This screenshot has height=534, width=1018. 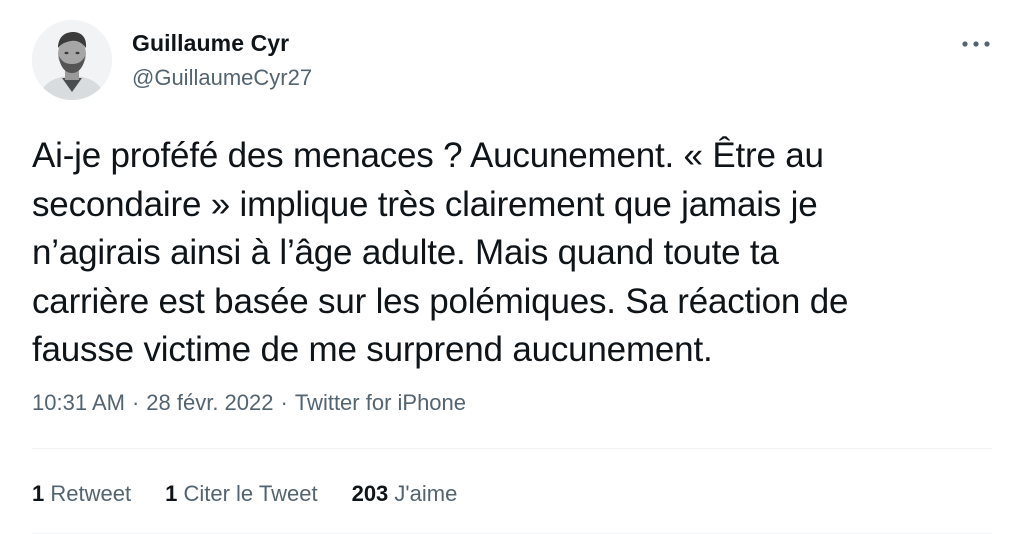 I want to click on divider, so click(x=512, y=448).